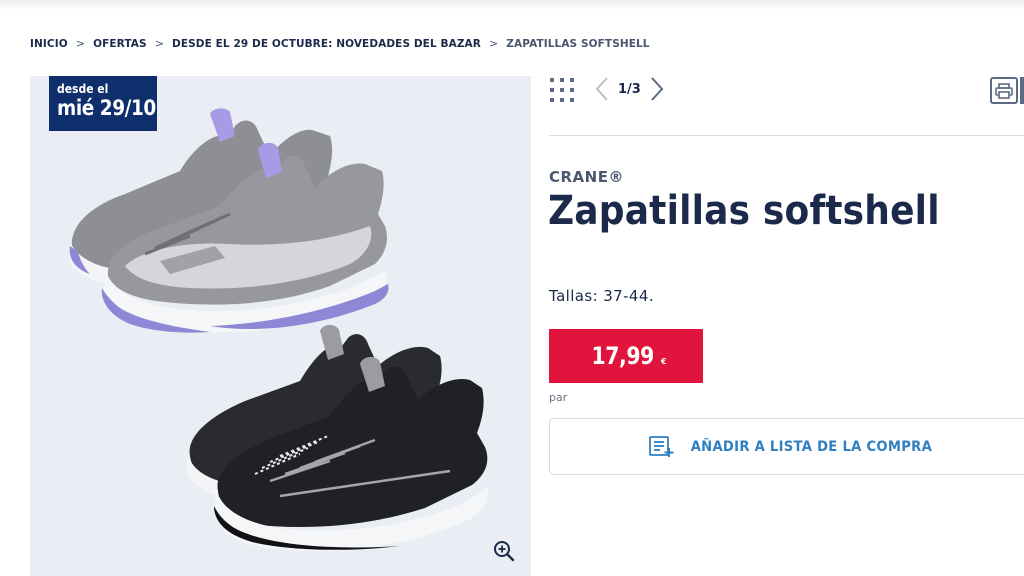  I want to click on price-value: 17,99, so click(622, 356).